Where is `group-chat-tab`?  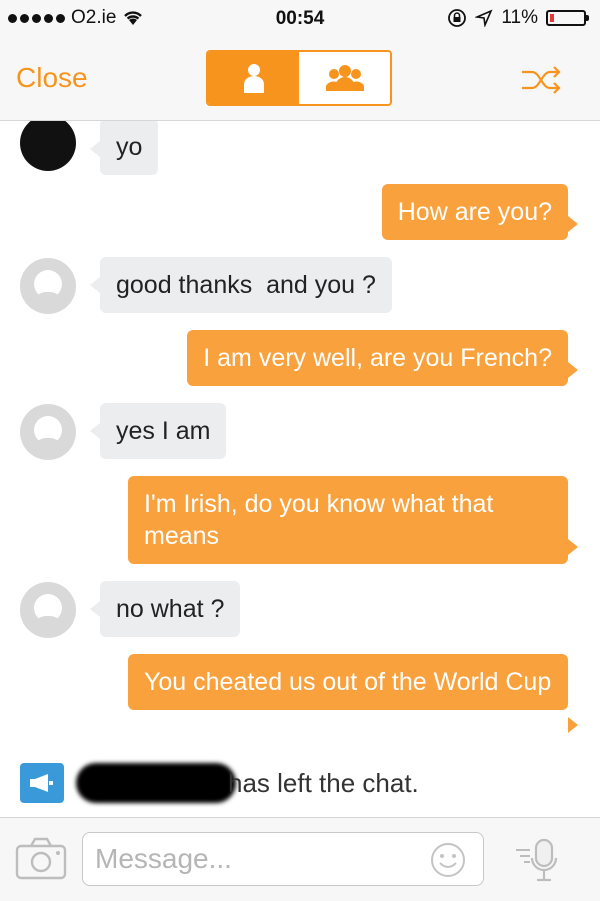
group-chat-tab is located at coordinates (344, 78).